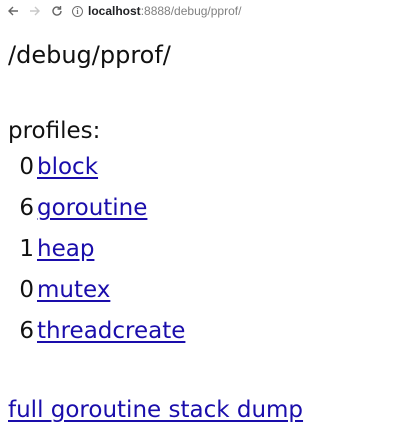 This screenshot has width=408, height=448. Describe the element at coordinates (13, 11) in the screenshot. I see `back-arrow-icon` at that location.